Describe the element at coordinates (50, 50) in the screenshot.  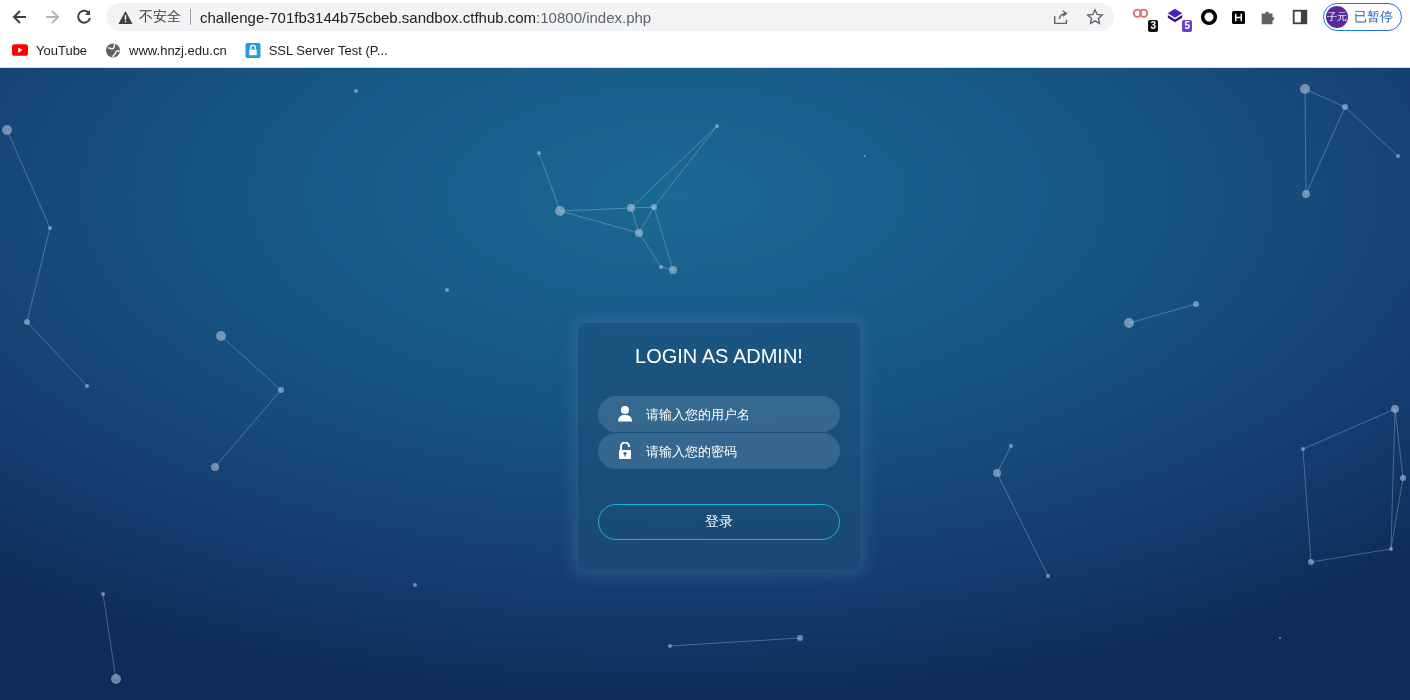
I see `bookmark: YouTube` at that location.